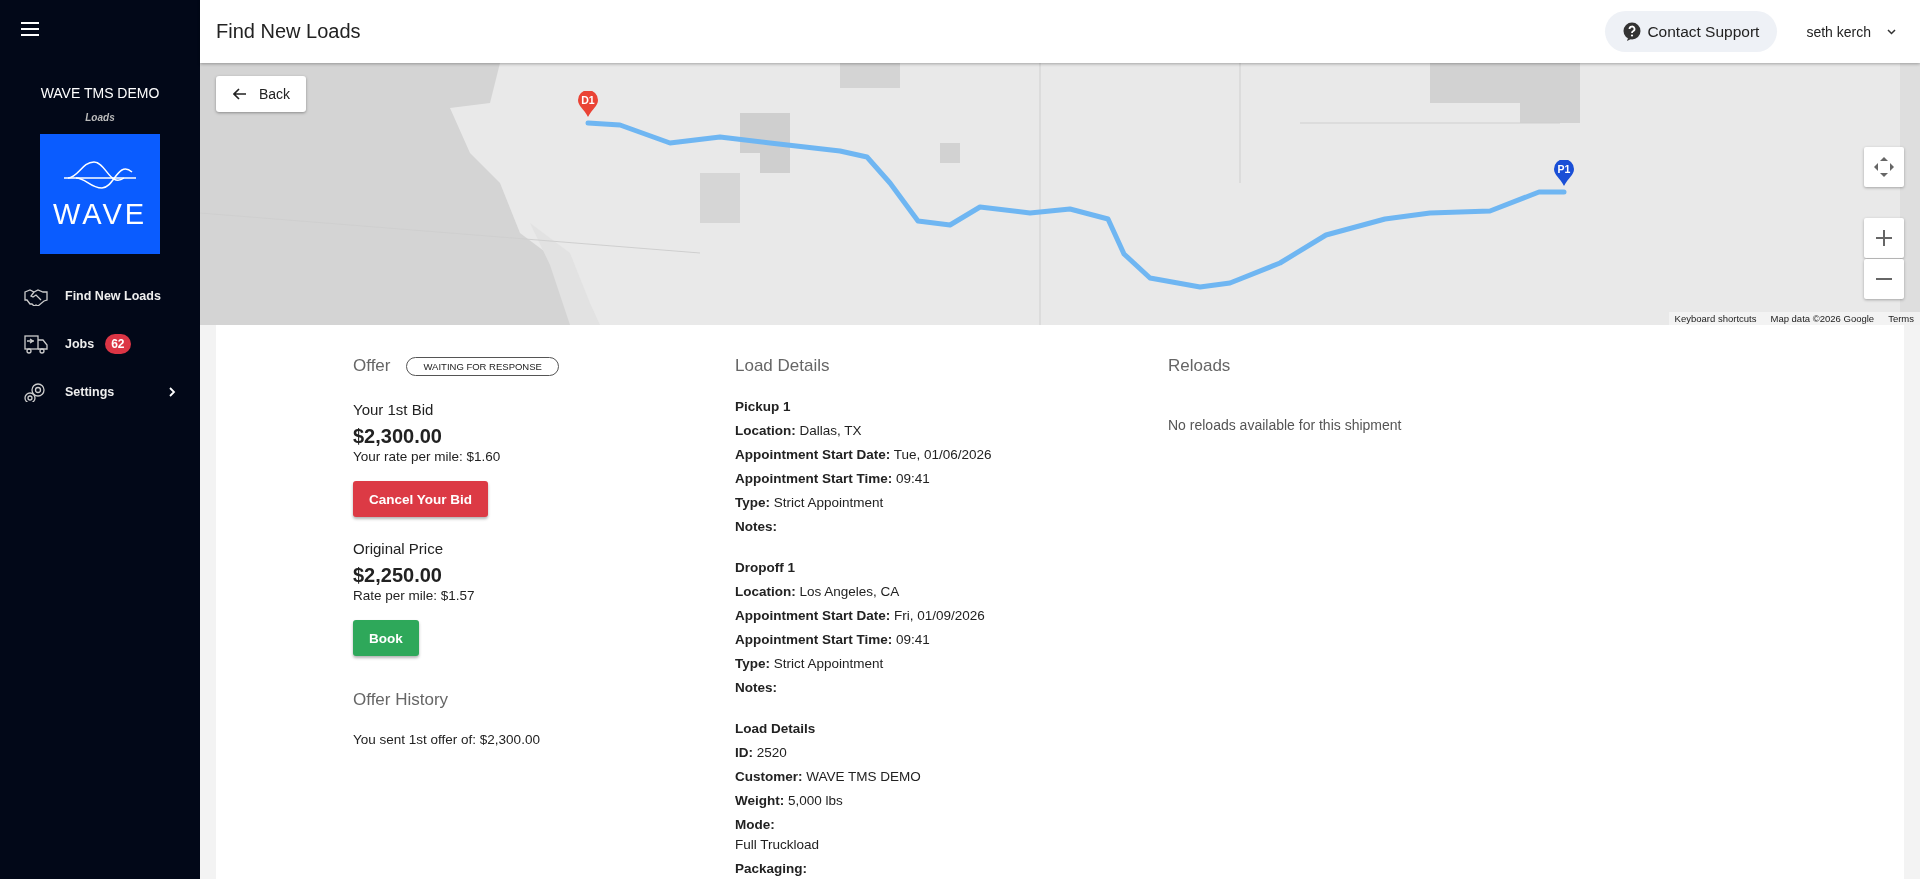 This screenshot has width=1920, height=879. What do you see at coordinates (36, 392) in the screenshot?
I see `gears-icon` at bounding box center [36, 392].